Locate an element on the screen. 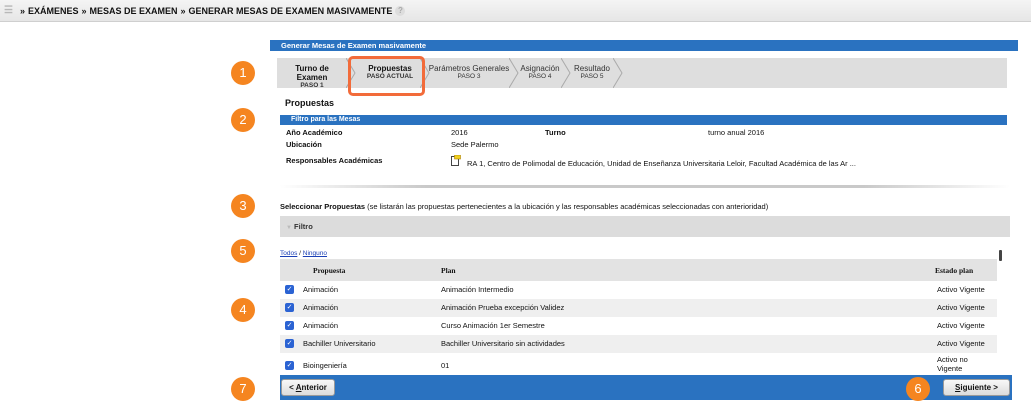 The height and width of the screenshot is (407, 1031). table-row: ✓ Bioingeniería 01 Activo no Vigente is located at coordinates (638, 363).